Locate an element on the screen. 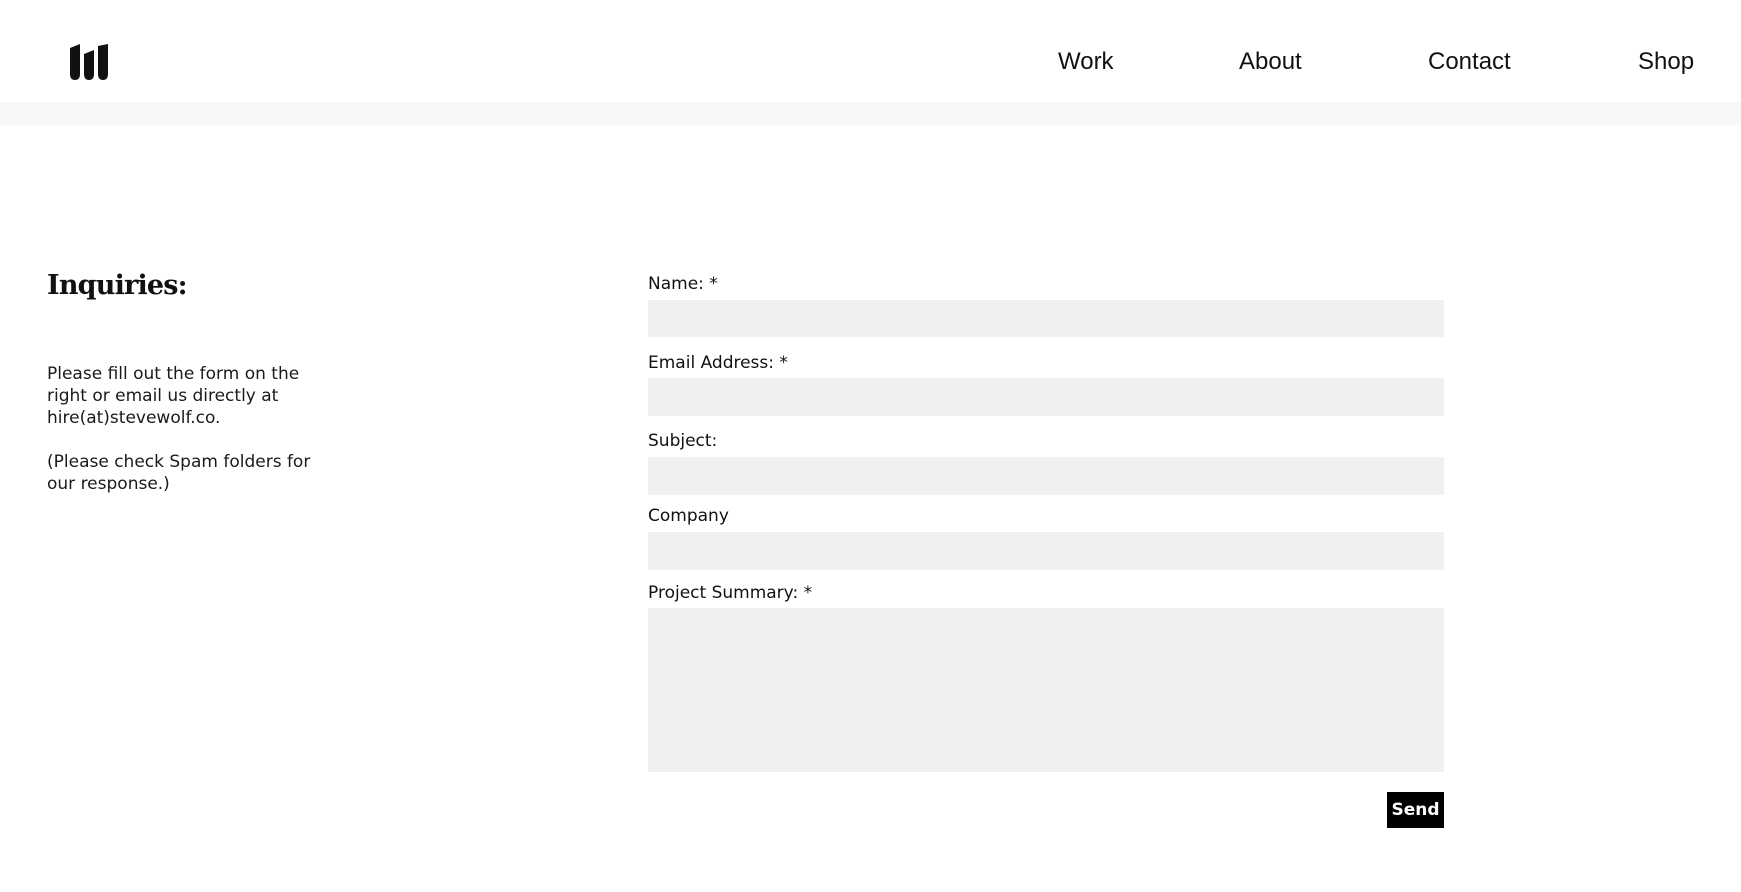 Image resolution: width=1741 pixels, height=892 pixels. page-heading: Inquiries: is located at coordinates (117, 285).